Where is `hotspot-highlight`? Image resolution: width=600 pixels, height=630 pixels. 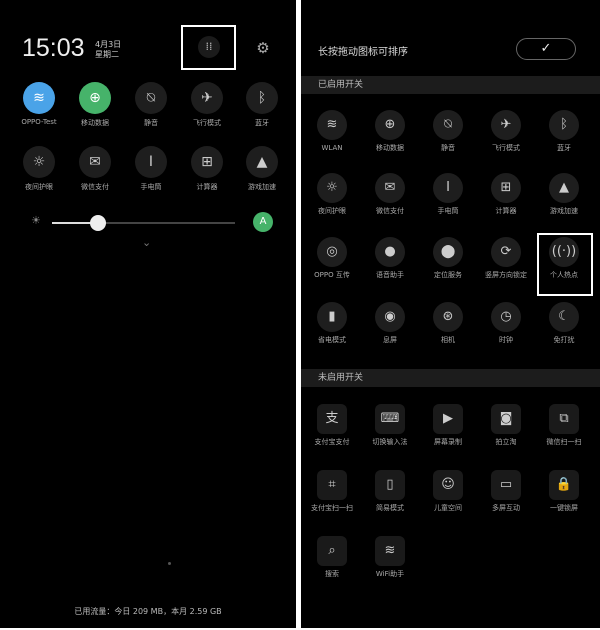 hotspot-highlight is located at coordinates (565, 264).